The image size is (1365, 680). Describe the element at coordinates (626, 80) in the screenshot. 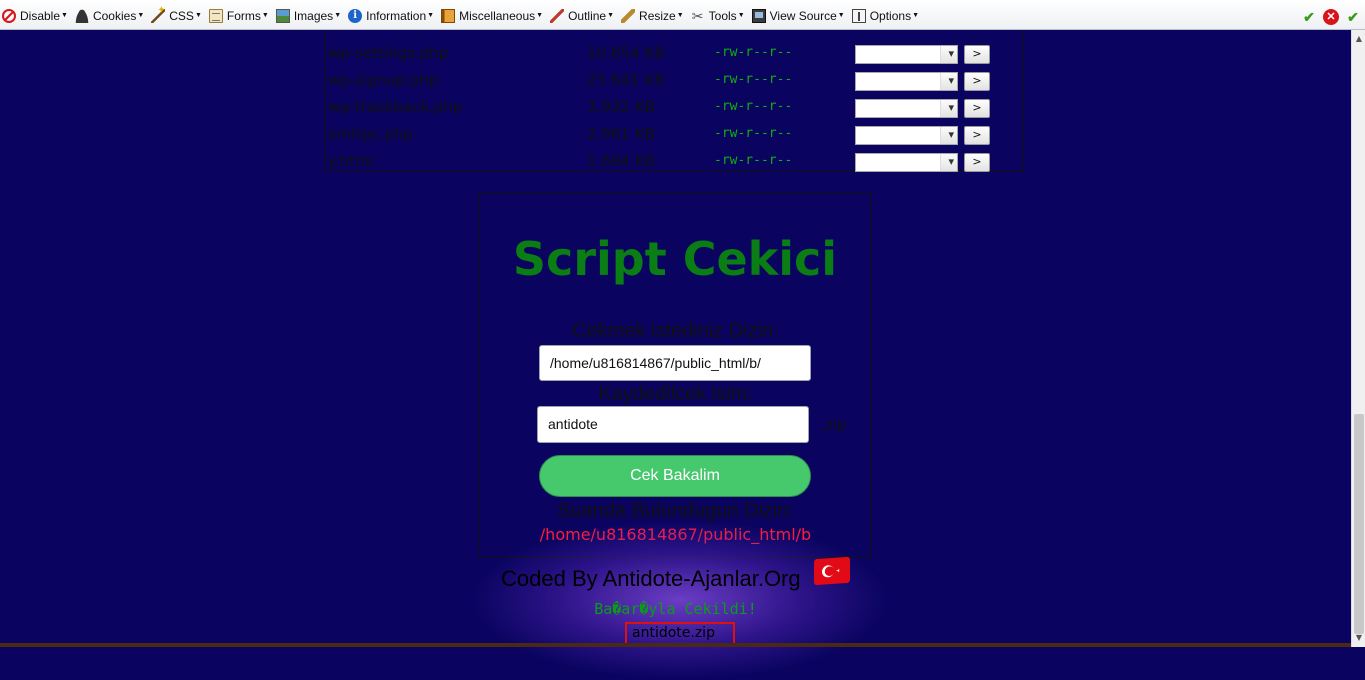

I see `file-size: 25.641 KB` at that location.